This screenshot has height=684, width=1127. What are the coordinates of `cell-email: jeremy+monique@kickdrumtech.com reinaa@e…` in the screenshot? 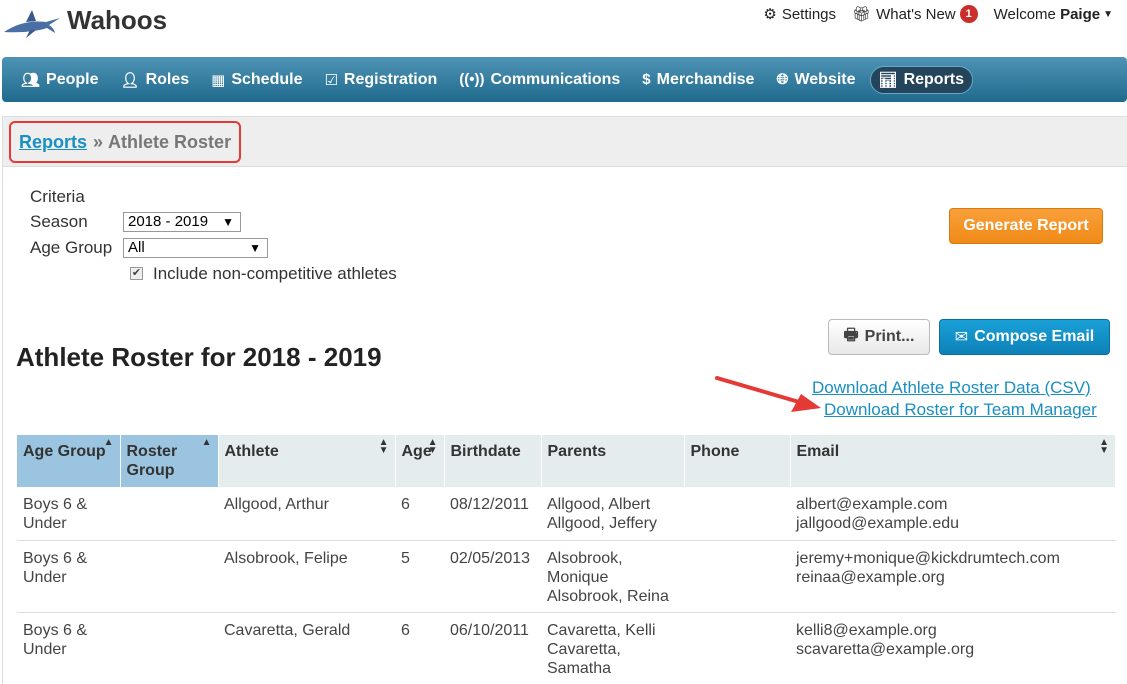 It's located at (953, 576).